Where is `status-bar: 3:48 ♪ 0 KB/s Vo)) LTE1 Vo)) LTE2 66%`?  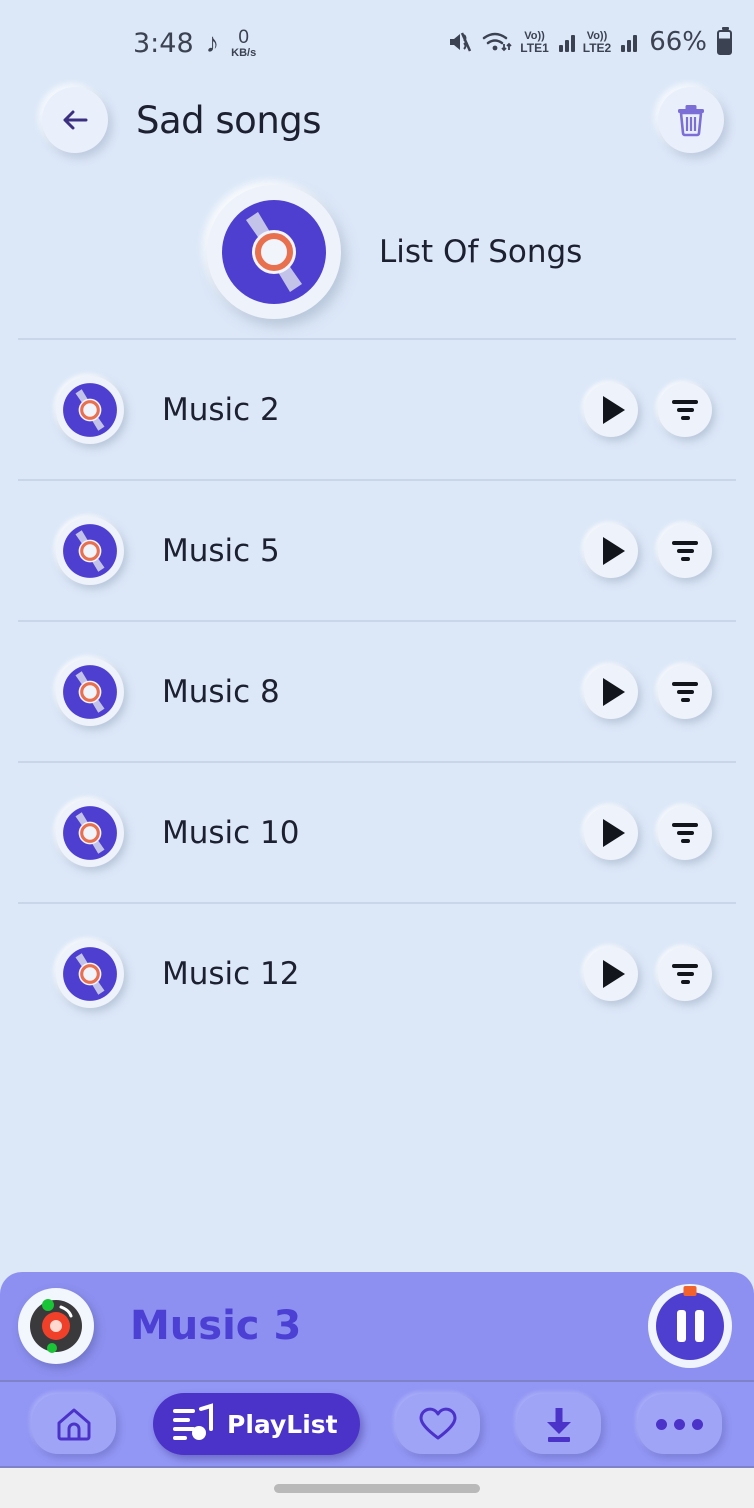
status-bar: 3:48 ♪ 0 KB/s Vo)) LTE1 Vo)) LTE2 66% is located at coordinates (377, 37).